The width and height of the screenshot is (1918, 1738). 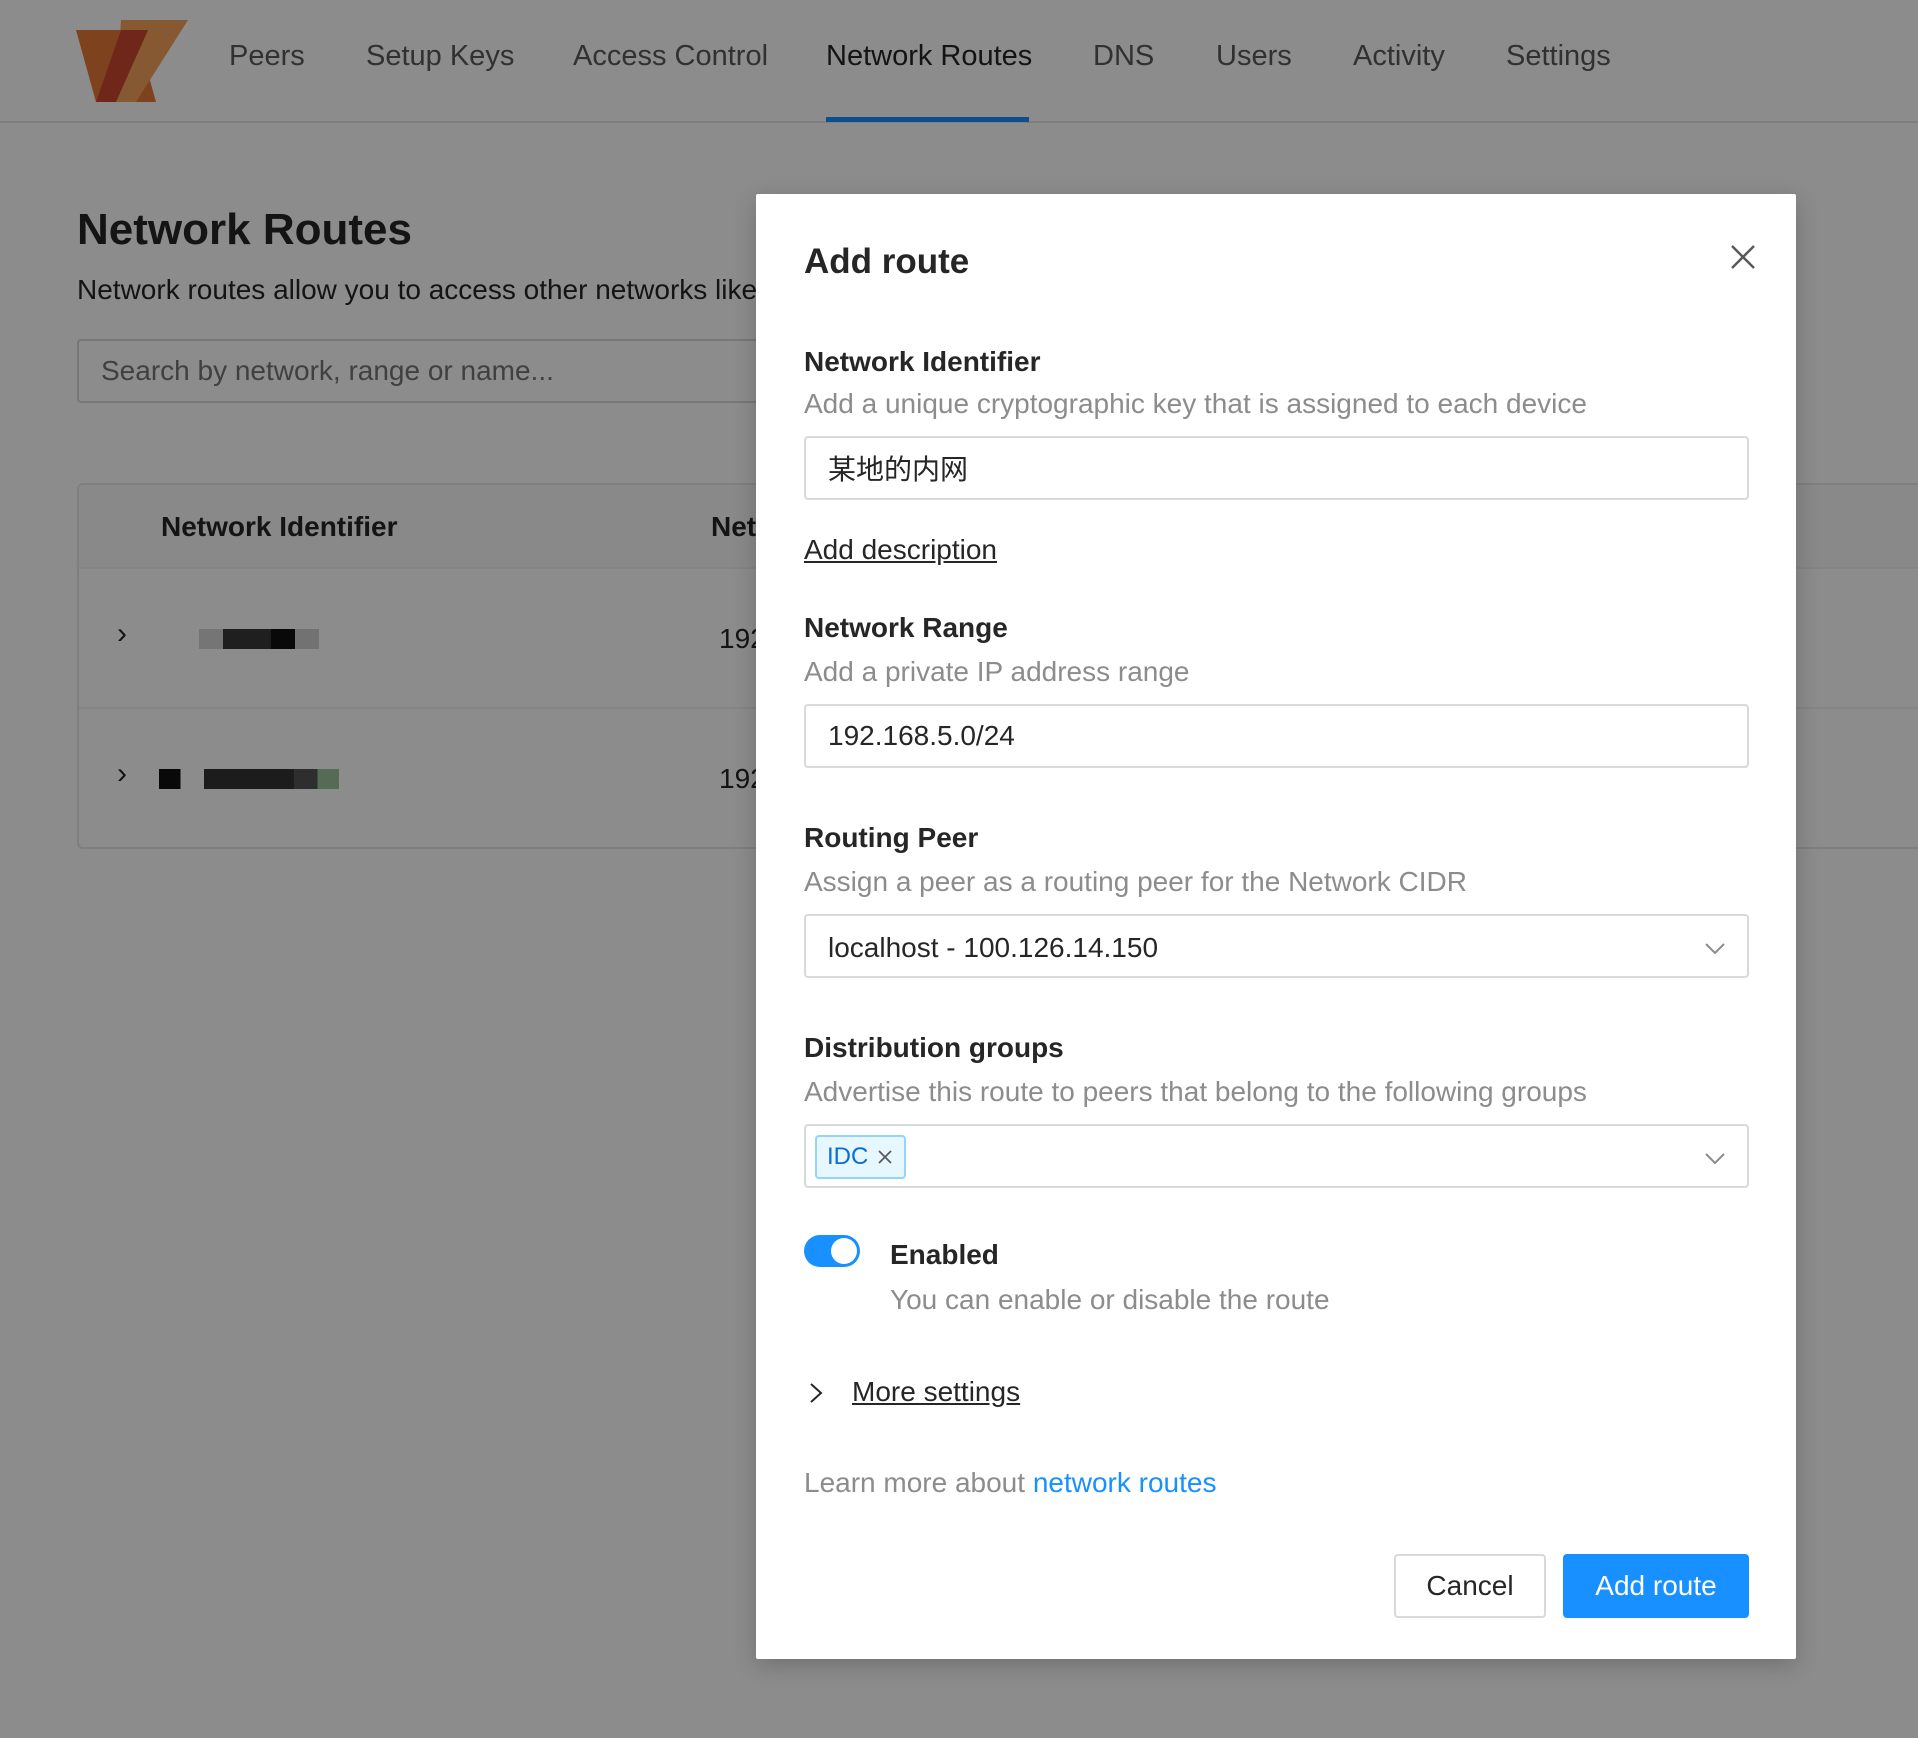 I want to click on enabled-toggle, so click(x=832, y=1251).